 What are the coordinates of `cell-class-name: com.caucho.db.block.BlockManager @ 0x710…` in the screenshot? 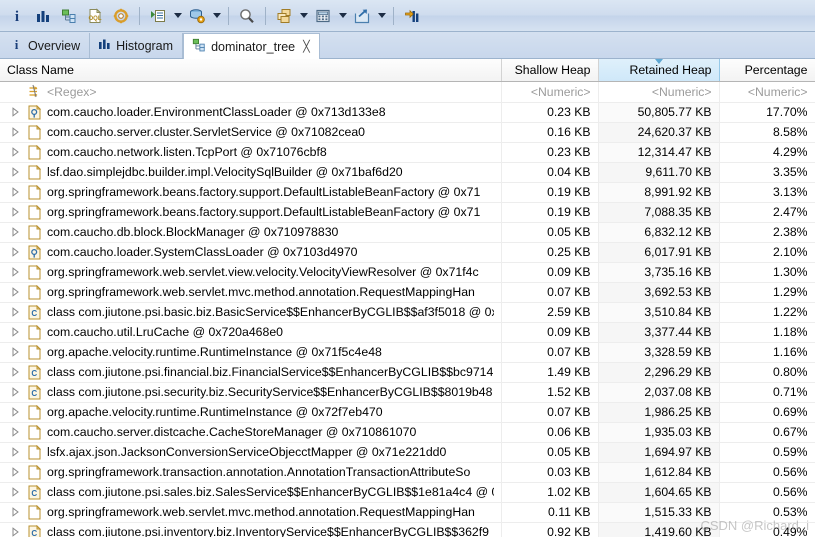 It's located at (251, 232).